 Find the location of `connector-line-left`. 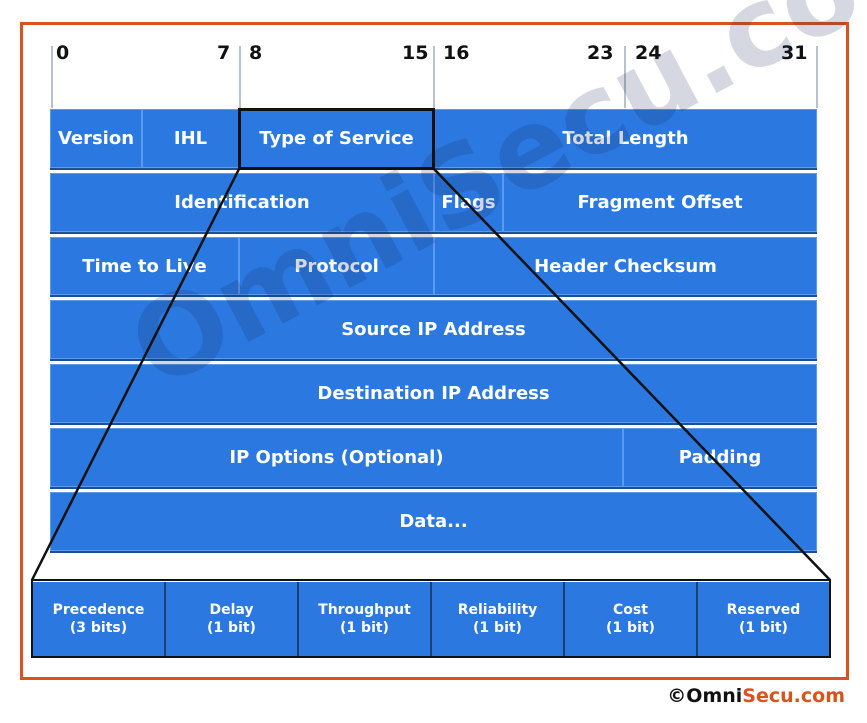

connector-line-left is located at coordinates (135, 374).